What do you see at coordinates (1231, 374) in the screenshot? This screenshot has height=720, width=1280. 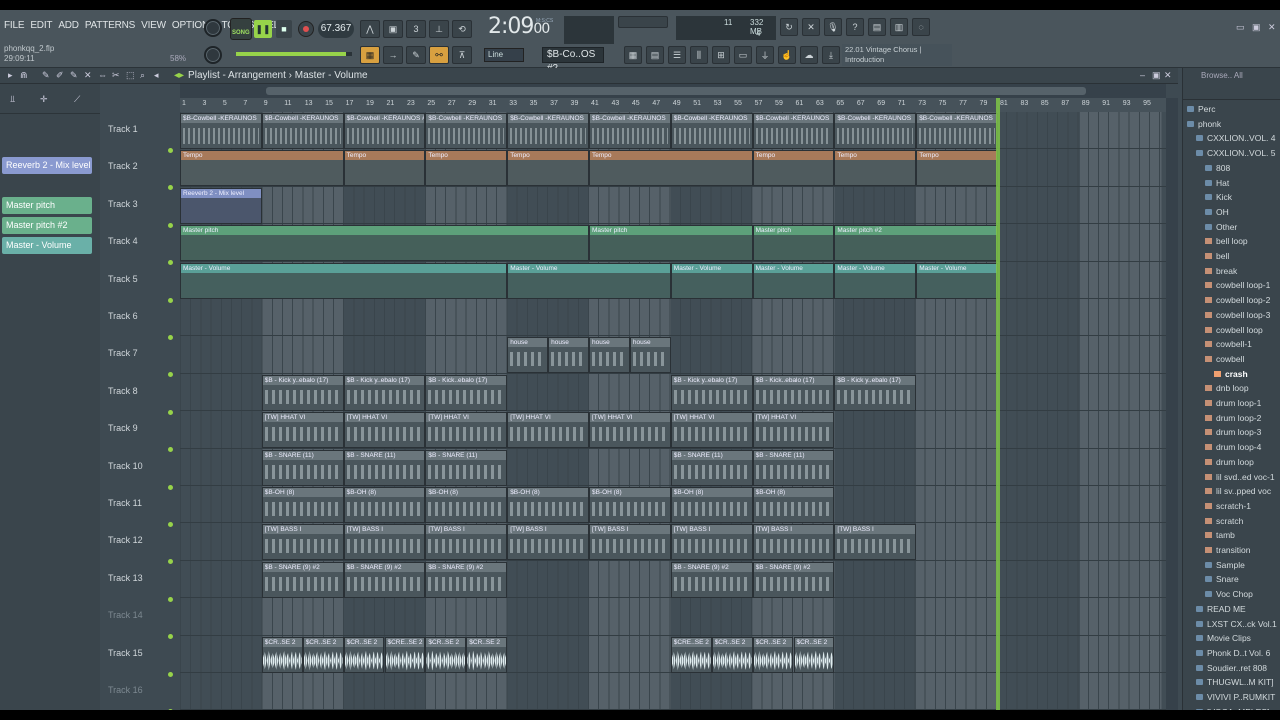 I see `browser-item: crash` at bounding box center [1231, 374].